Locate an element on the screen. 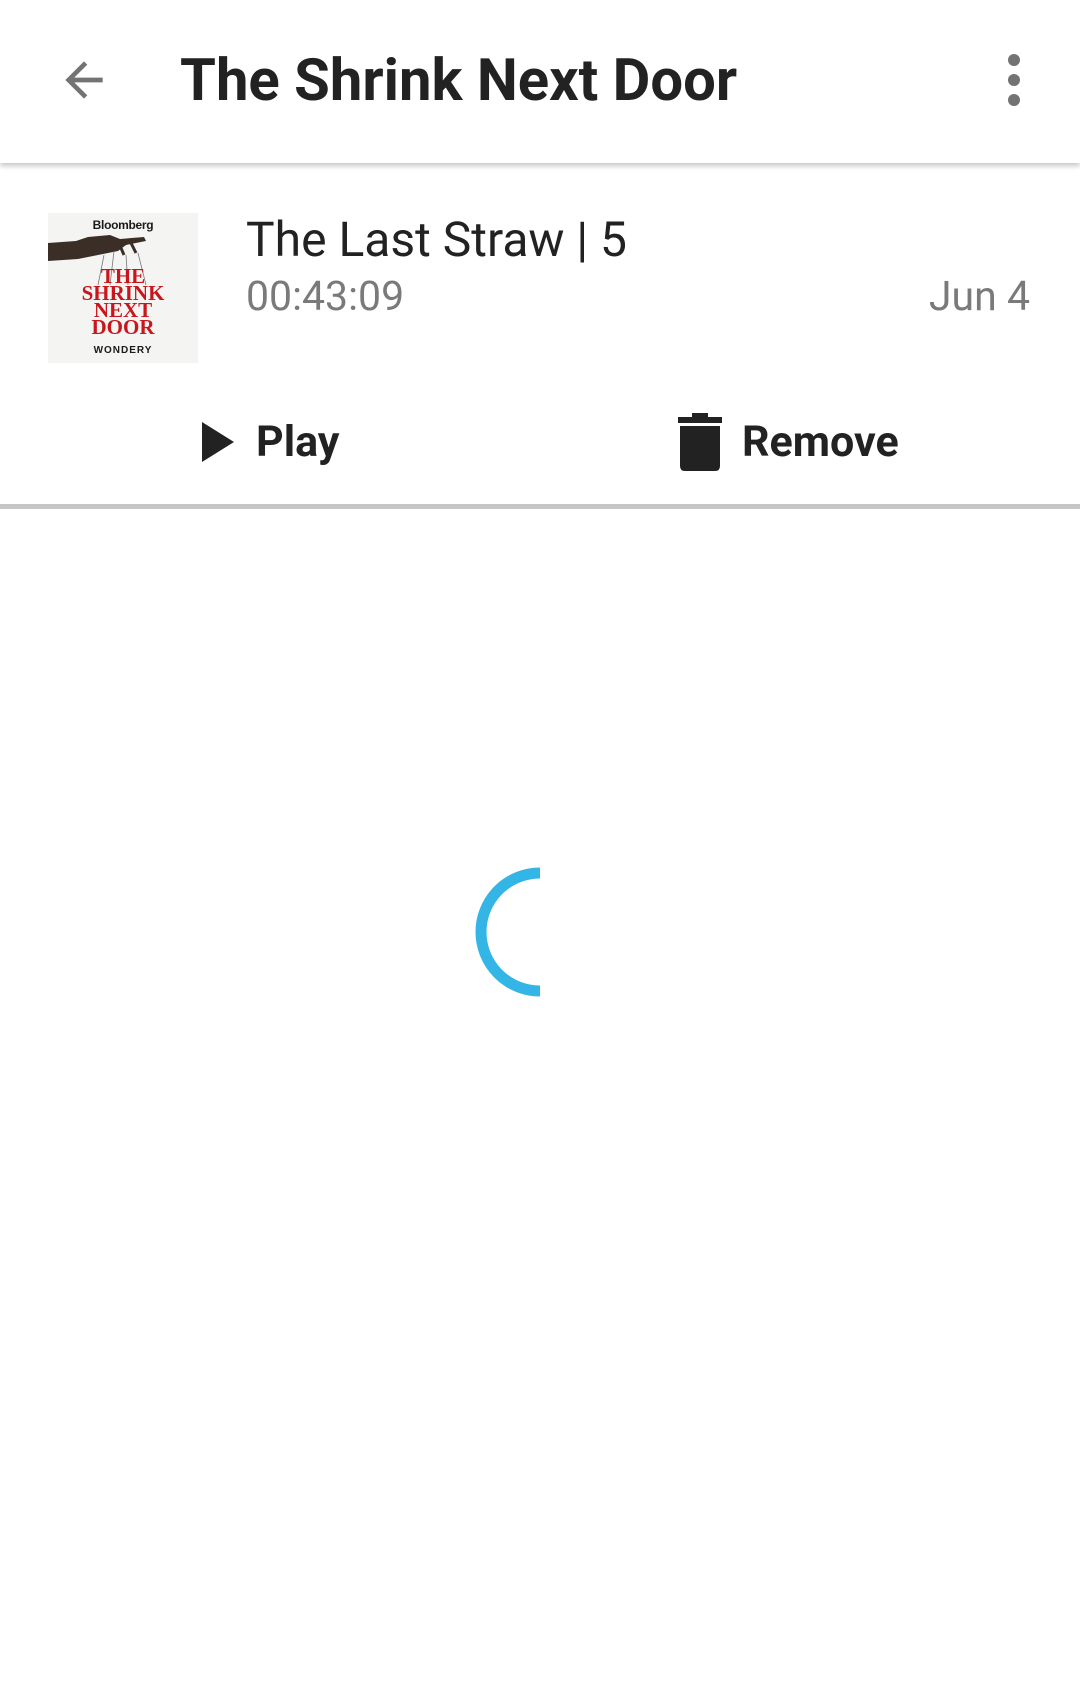  play-icon is located at coordinates (218, 442).